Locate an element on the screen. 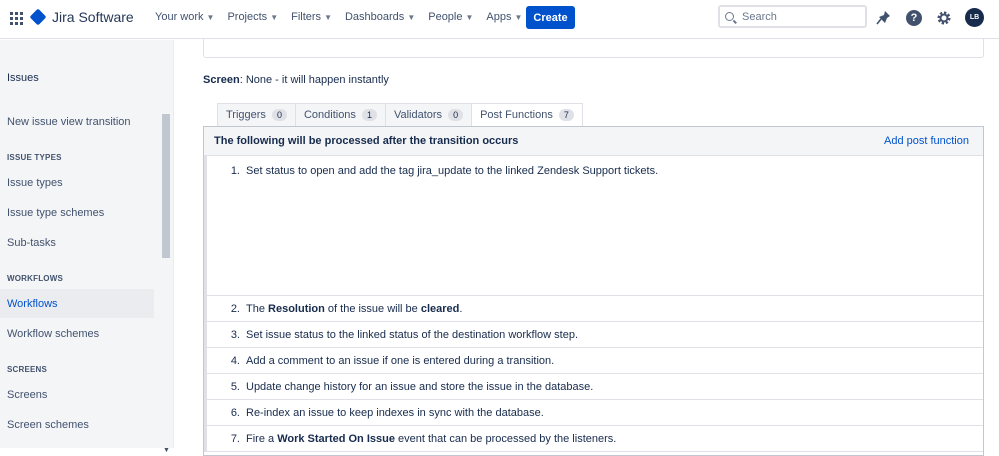  item-text-part: Fire a is located at coordinates (262, 439).